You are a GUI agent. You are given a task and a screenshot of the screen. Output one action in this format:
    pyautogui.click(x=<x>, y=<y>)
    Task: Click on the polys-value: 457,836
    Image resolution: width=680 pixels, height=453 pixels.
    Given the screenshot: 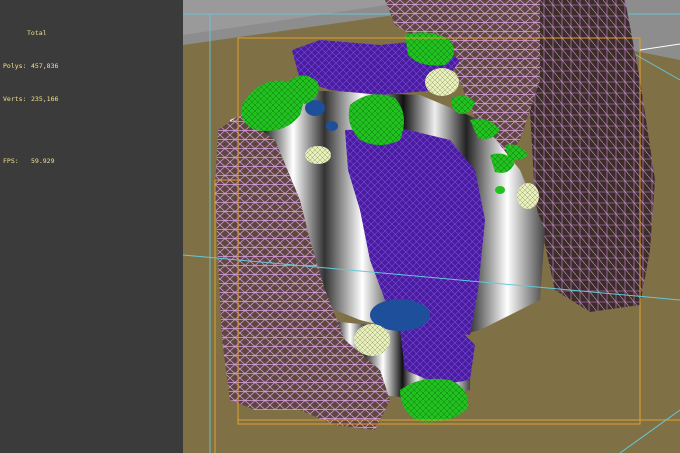 What is the action you would take?
    pyautogui.click(x=45, y=66)
    